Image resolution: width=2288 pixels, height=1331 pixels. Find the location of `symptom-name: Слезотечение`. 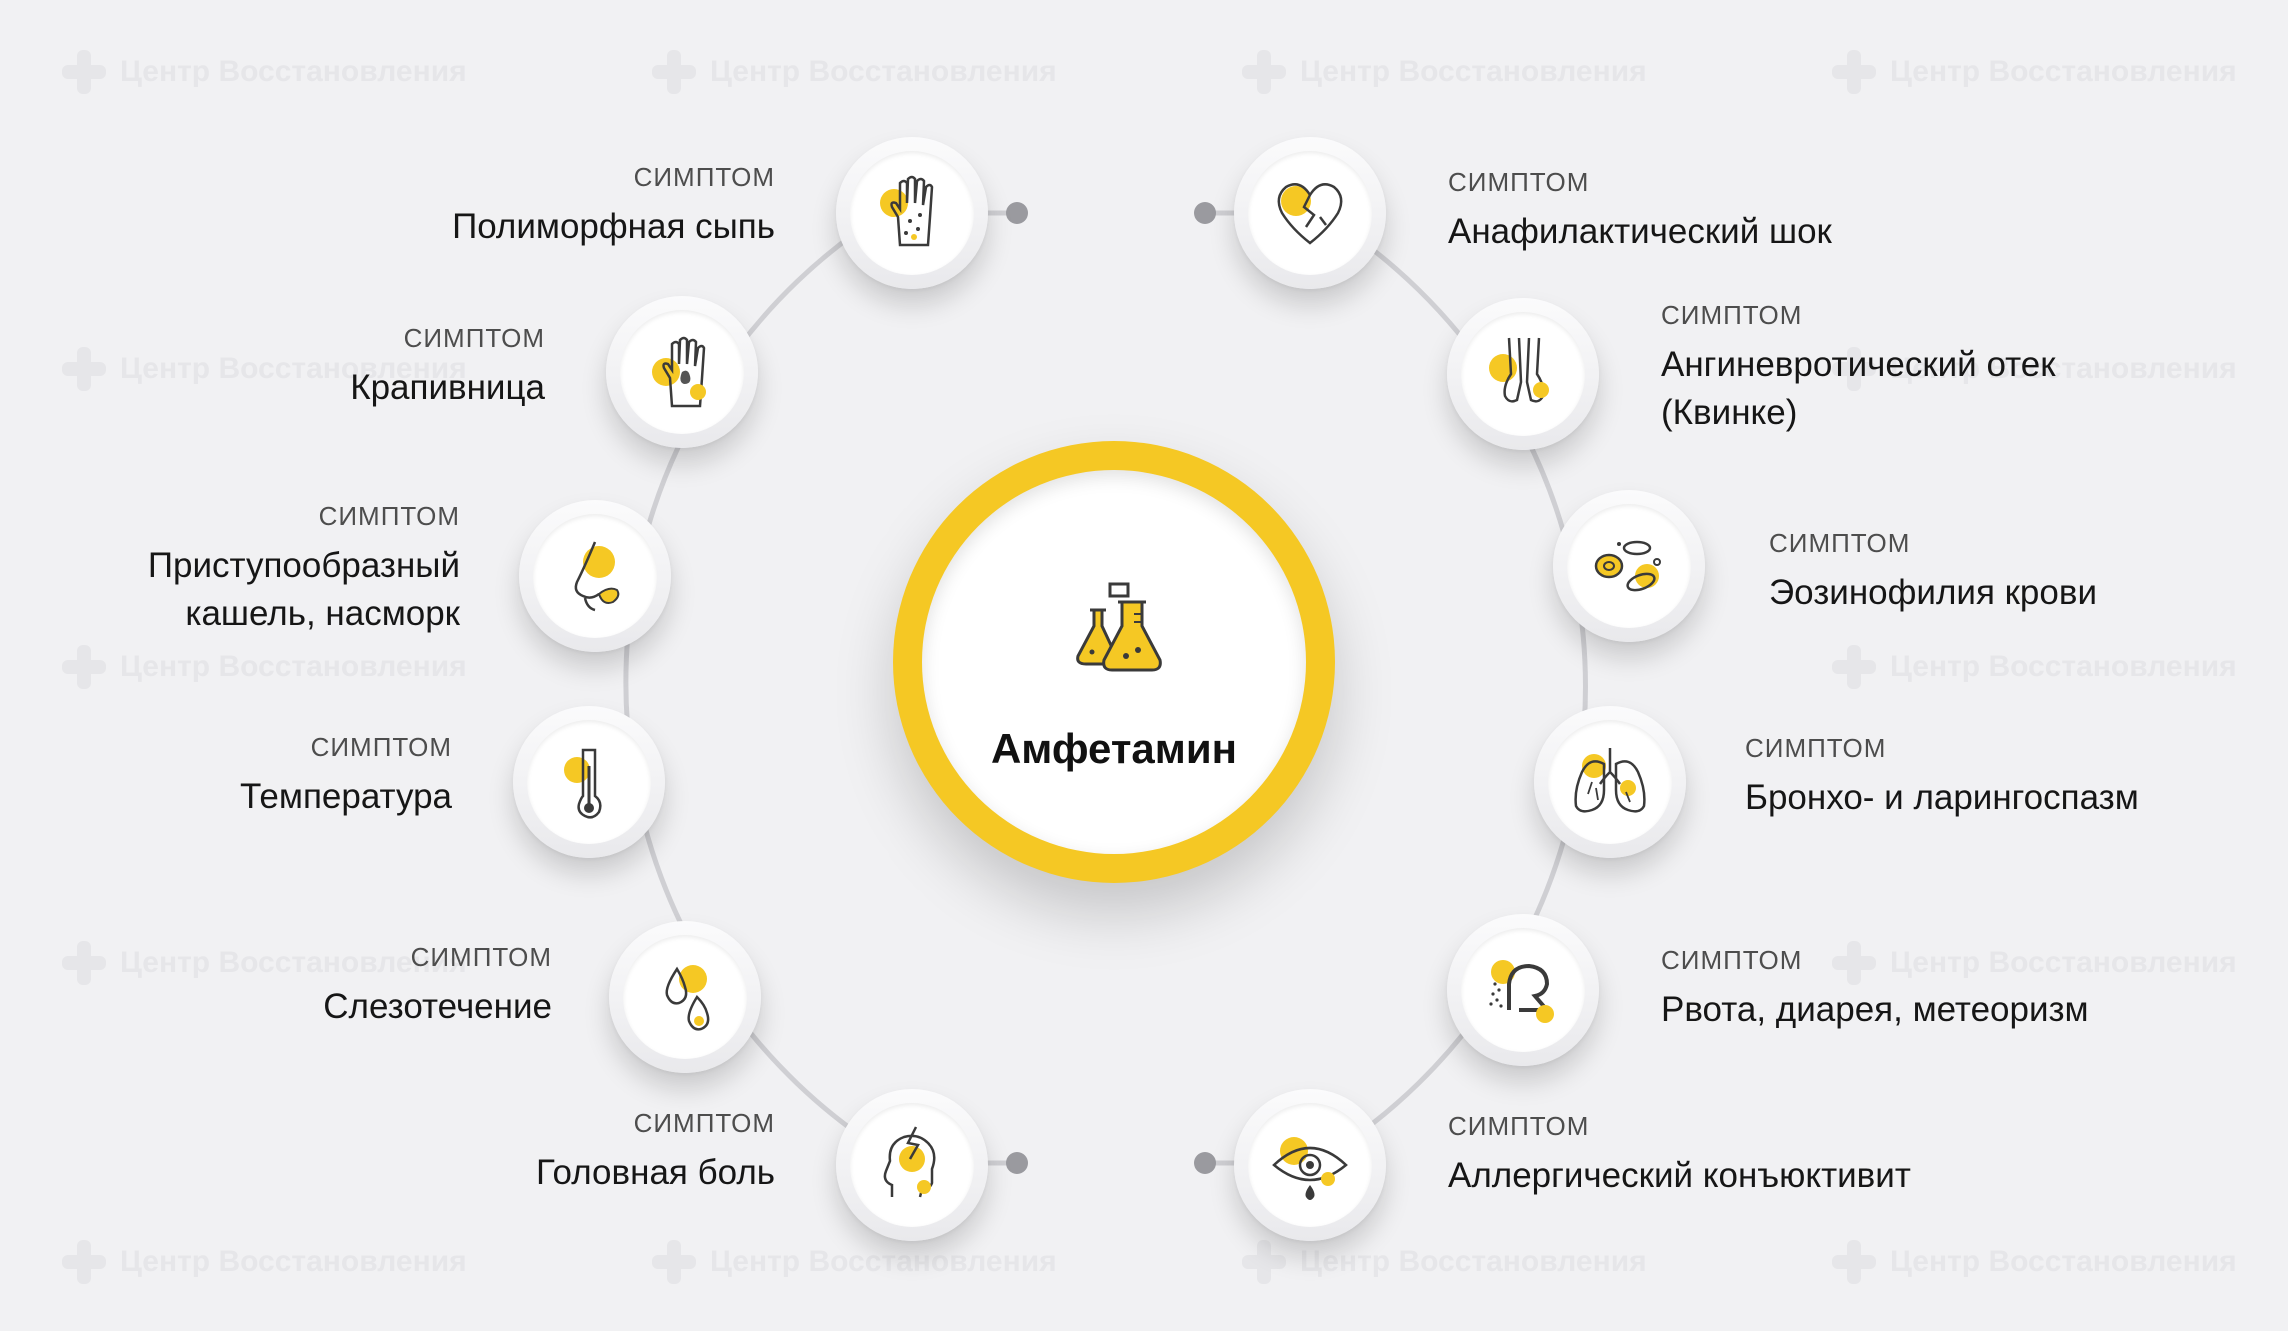

symptom-name: Слезотечение is located at coordinates (437, 1006).